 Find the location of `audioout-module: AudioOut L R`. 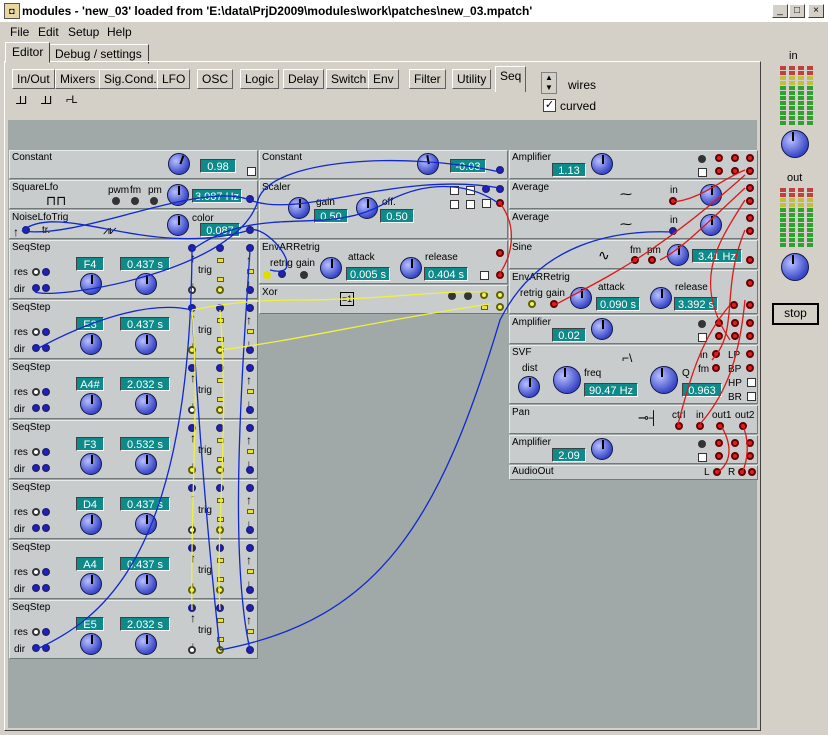

audioout-module: AudioOut L R is located at coordinates (633, 472).